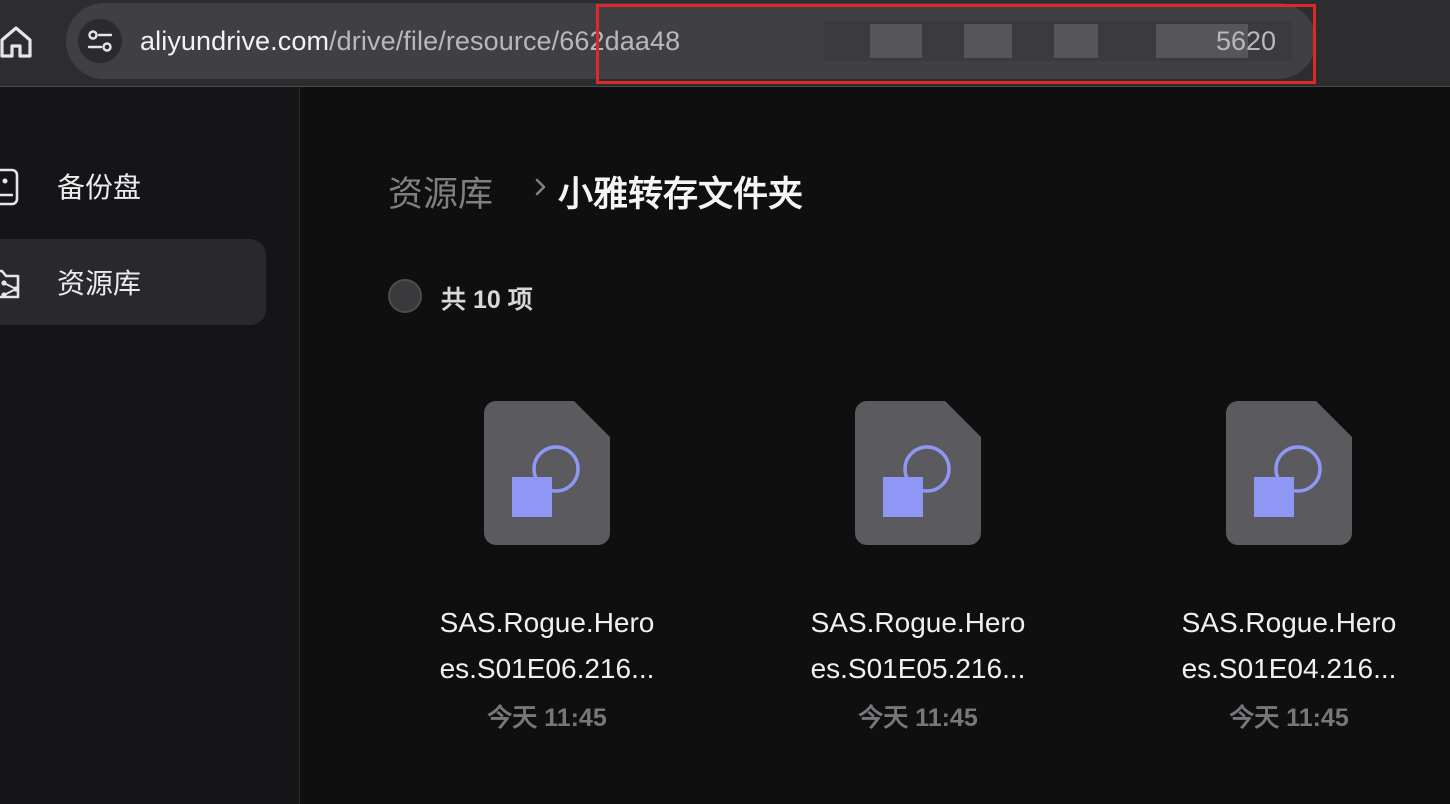 This screenshot has height=804, width=1450. I want to click on backup-drive-icon, so click(12, 187).